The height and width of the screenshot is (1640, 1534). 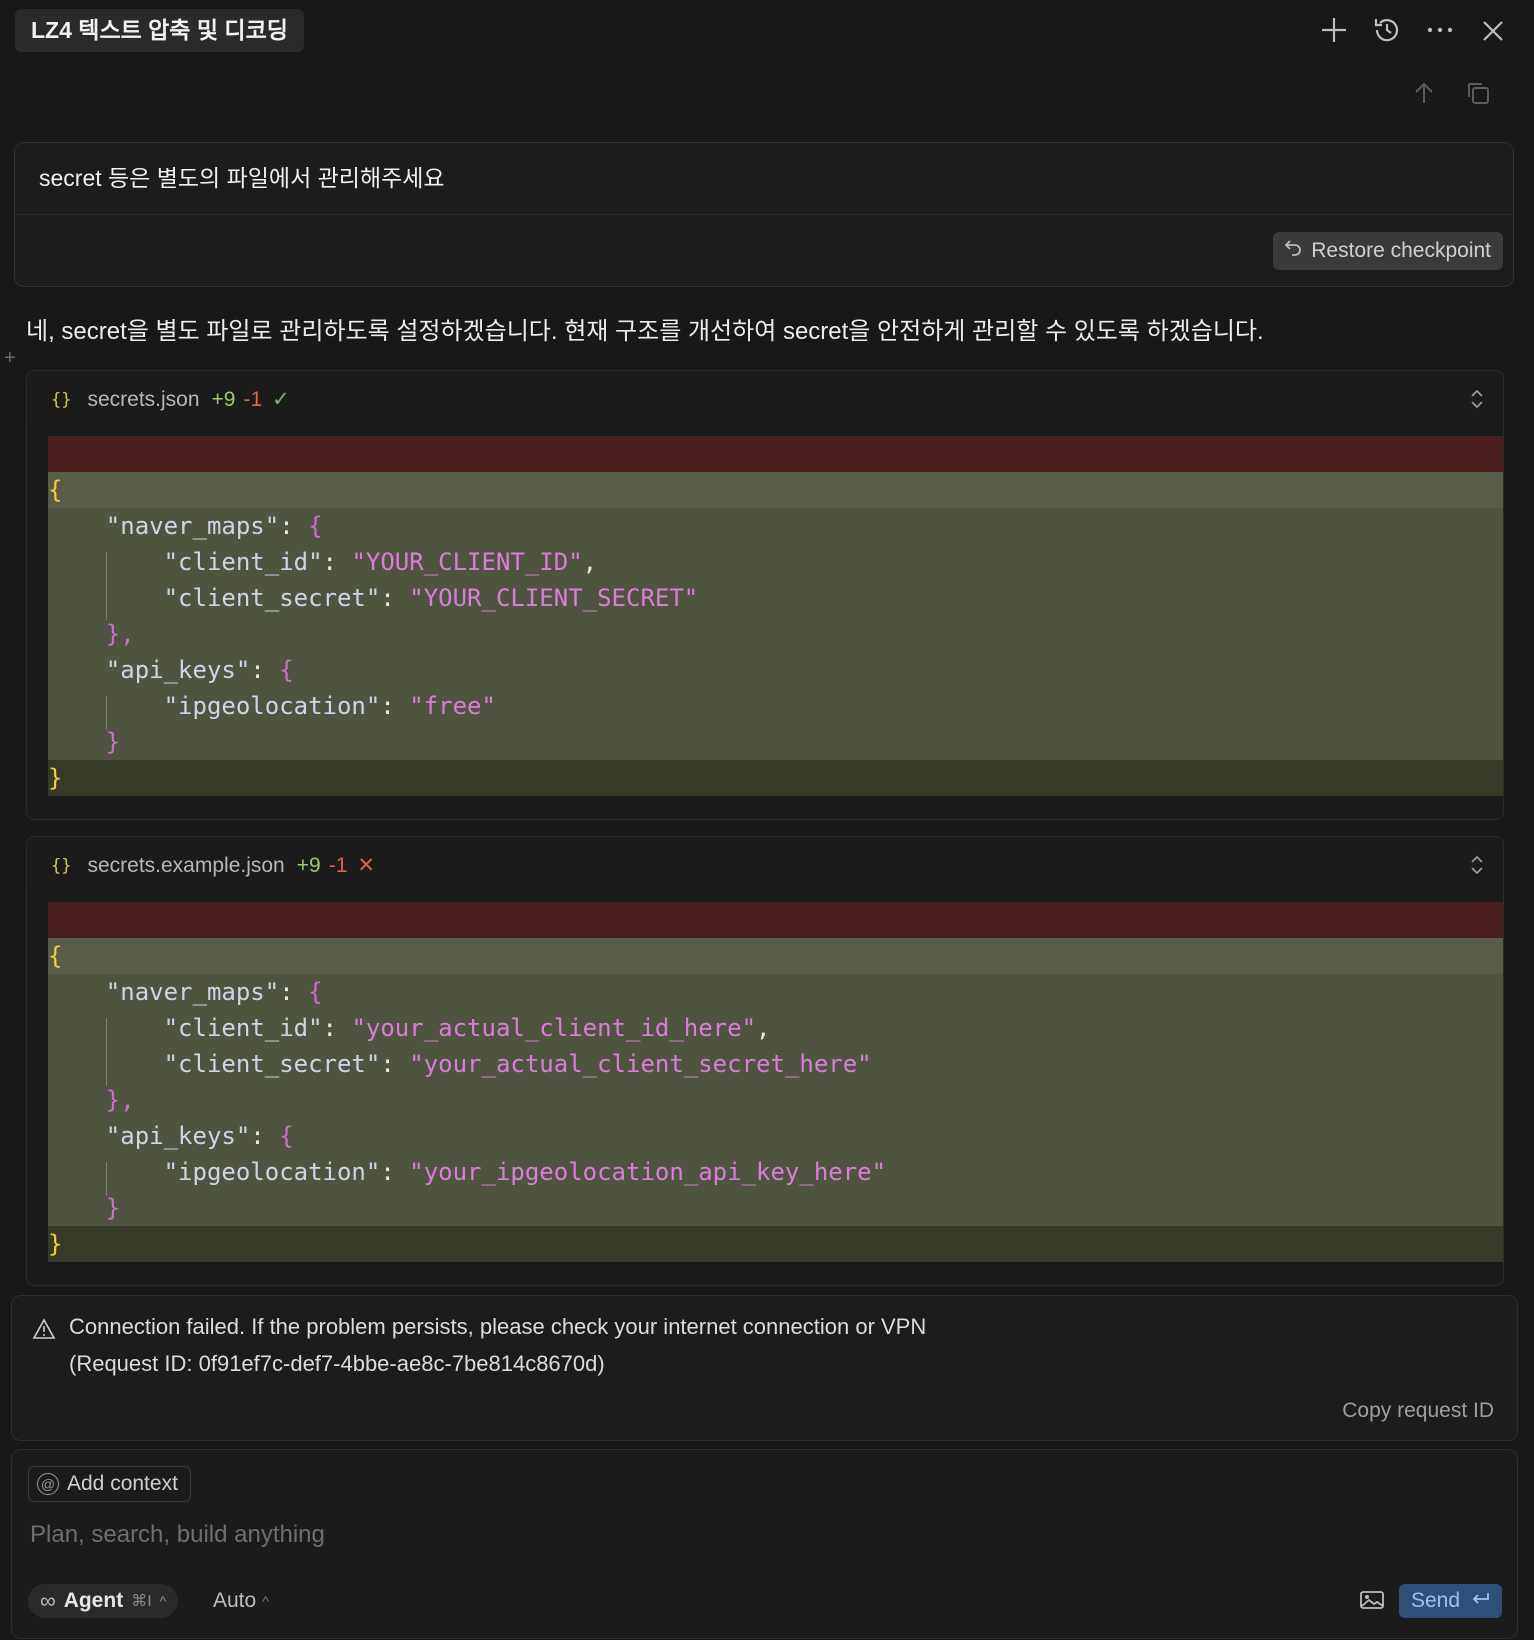 I want to click on model-selector: Auto ^, so click(x=241, y=1601).